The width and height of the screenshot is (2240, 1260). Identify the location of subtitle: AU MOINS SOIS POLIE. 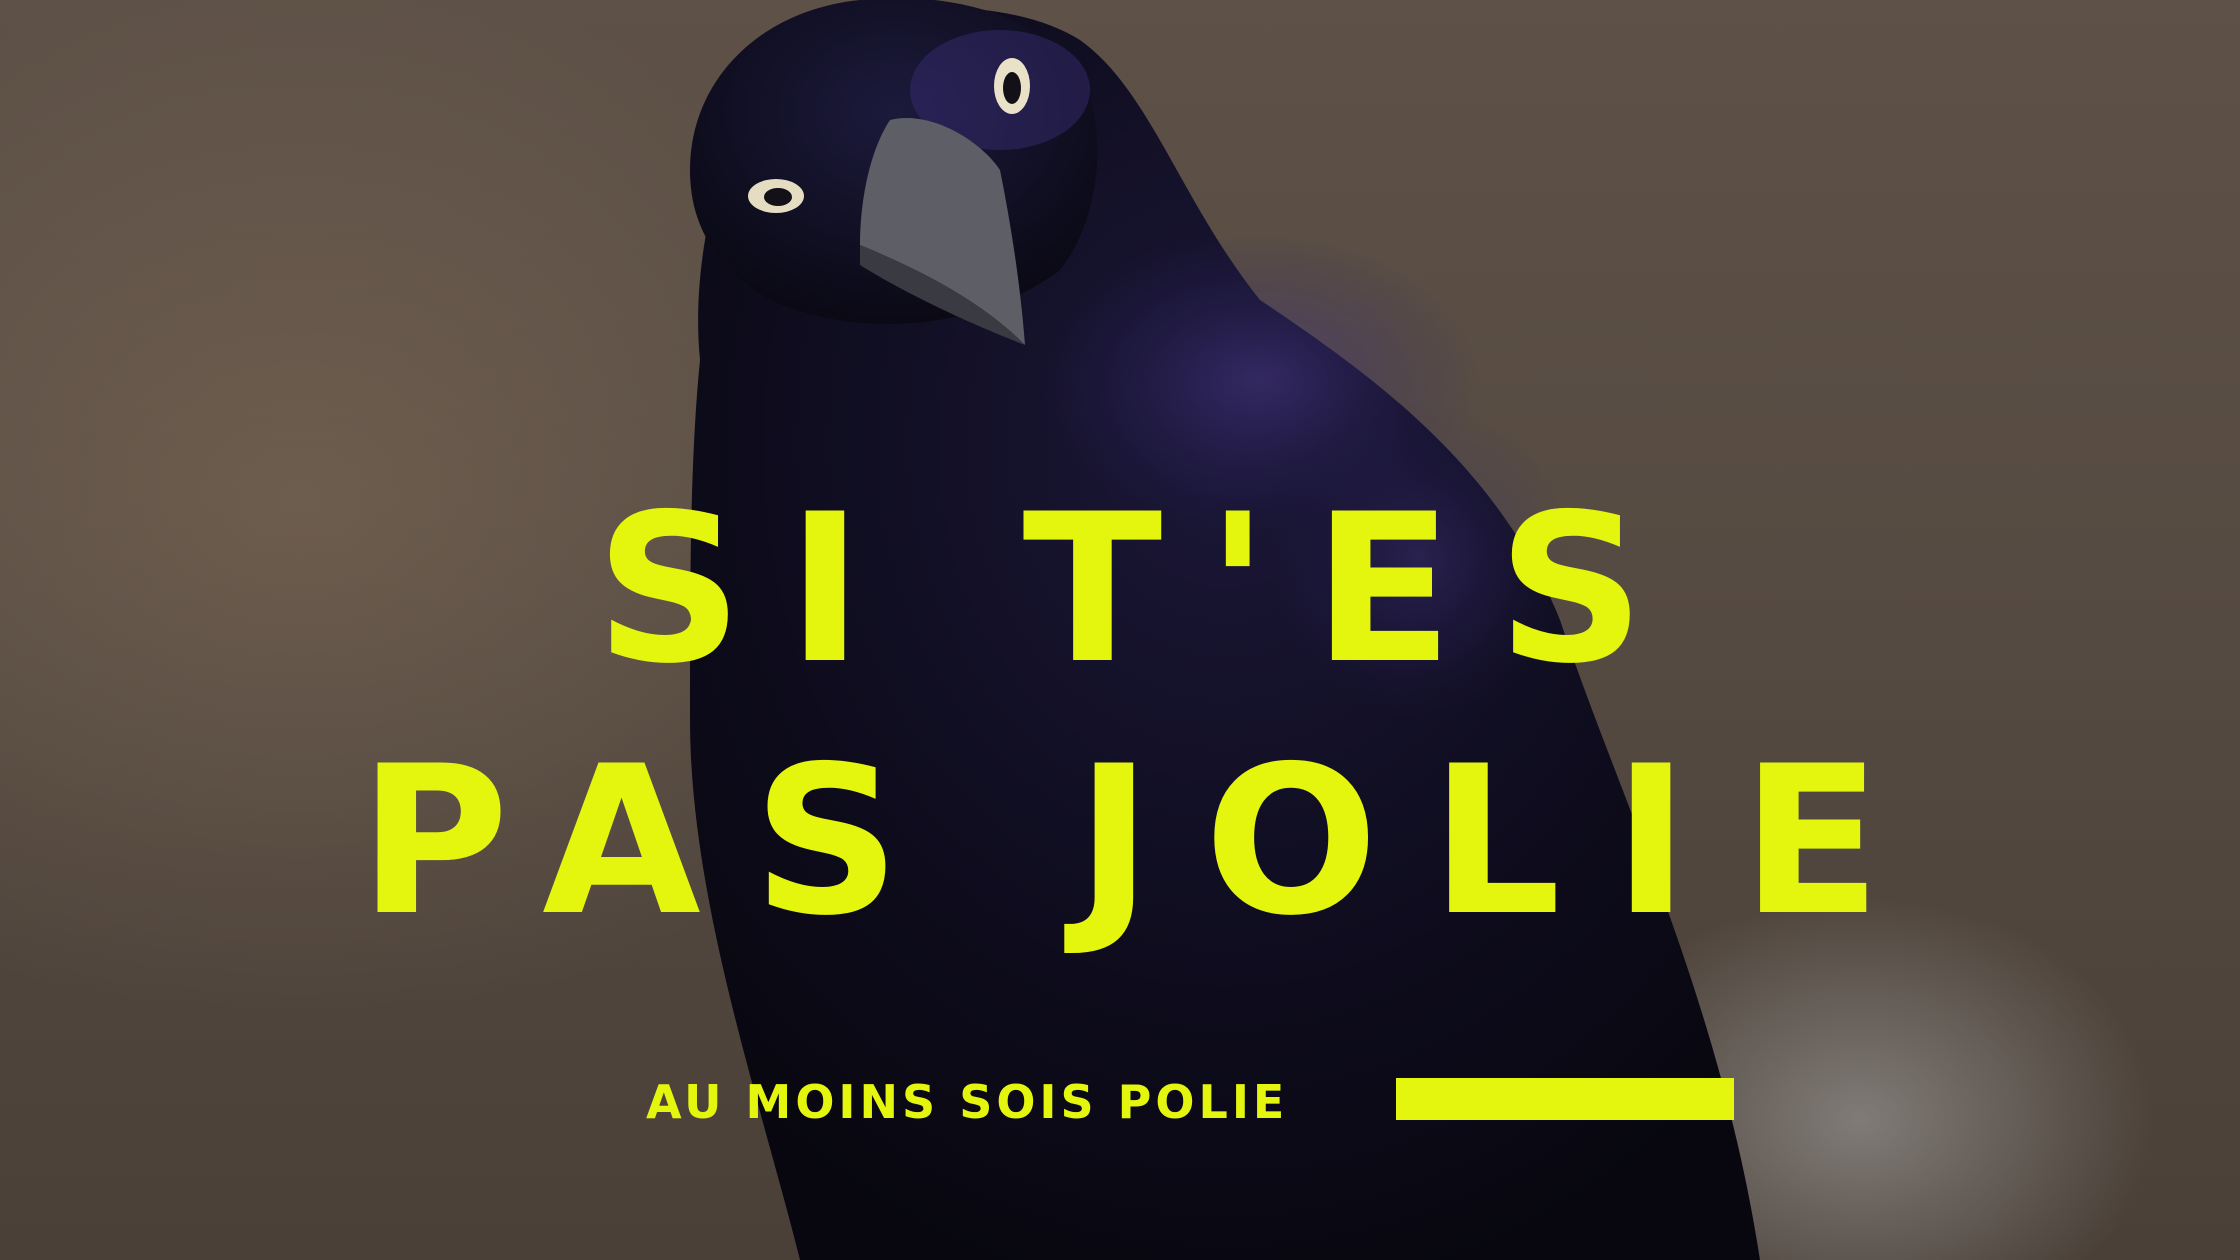
(967, 1102).